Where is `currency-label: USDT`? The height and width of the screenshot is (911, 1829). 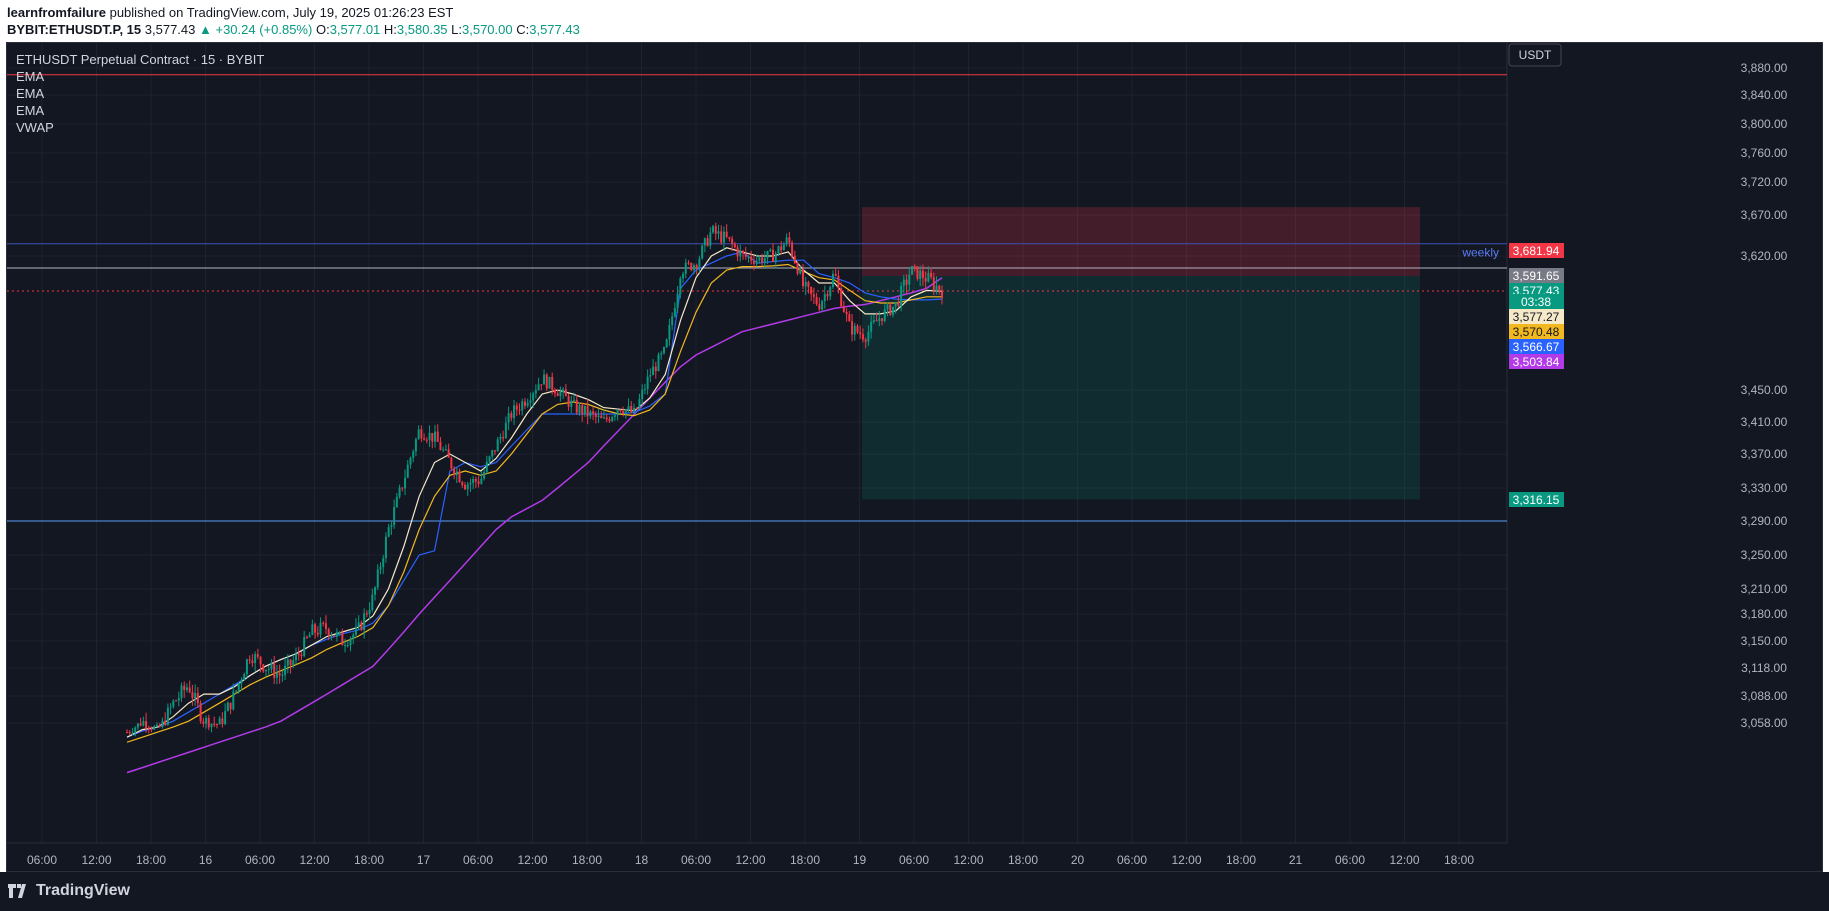
currency-label: USDT is located at coordinates (1535, 55).